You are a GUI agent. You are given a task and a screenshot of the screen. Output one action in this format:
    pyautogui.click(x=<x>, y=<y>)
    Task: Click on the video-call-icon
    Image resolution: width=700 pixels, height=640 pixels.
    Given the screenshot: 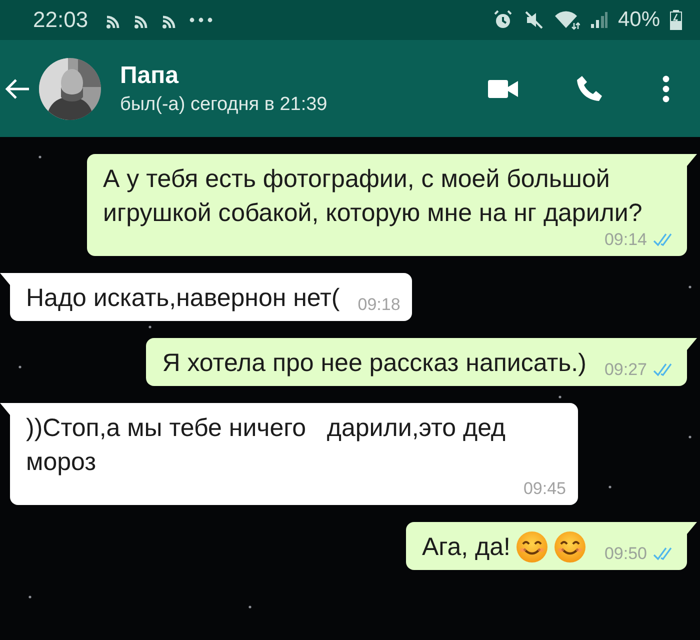 What is the action you would take?
    pyautogui.click(x=503, y=89)
    